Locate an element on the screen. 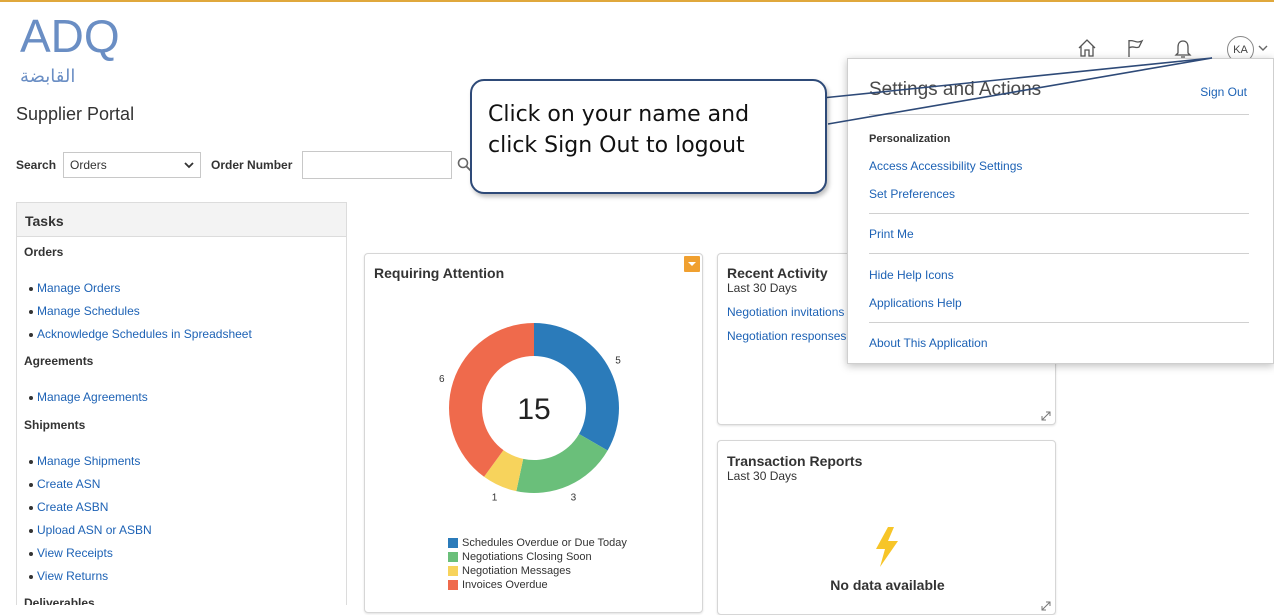 This screenshot has width=1274, height=615. flag-icon is located at coordinates (1135, 48).